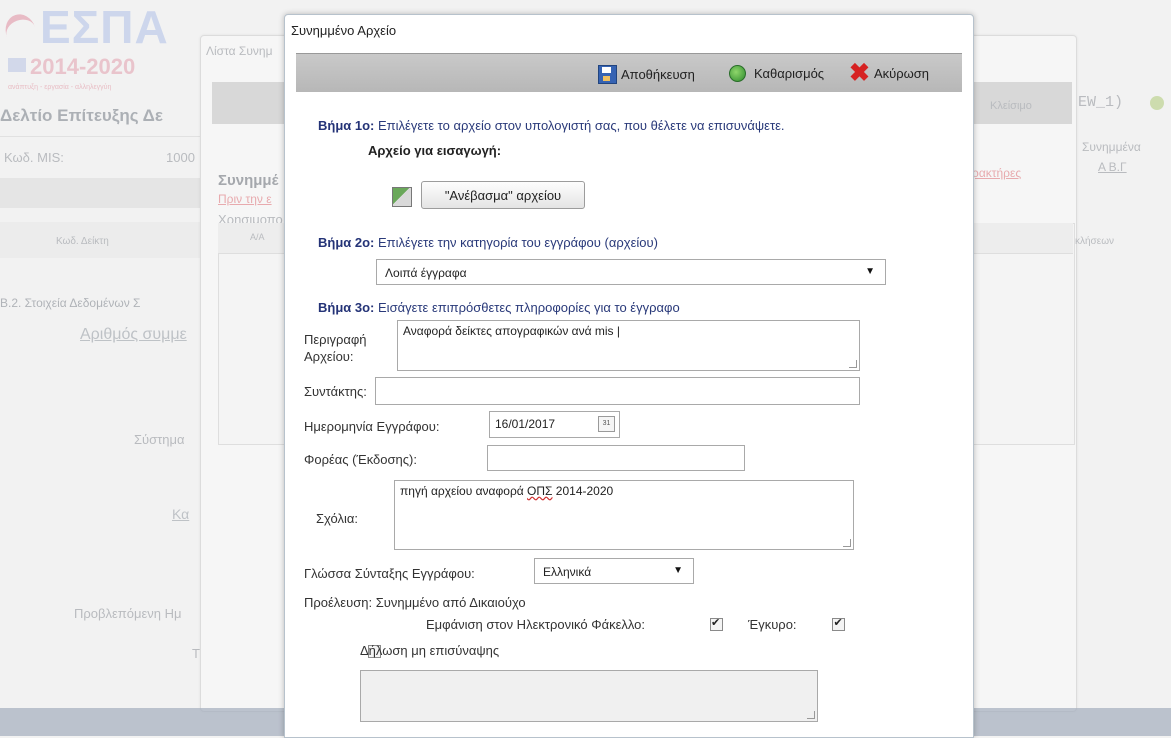  I want to click on show-in-folder-label: Εμφάνιση στον Ηλεκτρονικό Φάκελλο:, so click(536, 624).